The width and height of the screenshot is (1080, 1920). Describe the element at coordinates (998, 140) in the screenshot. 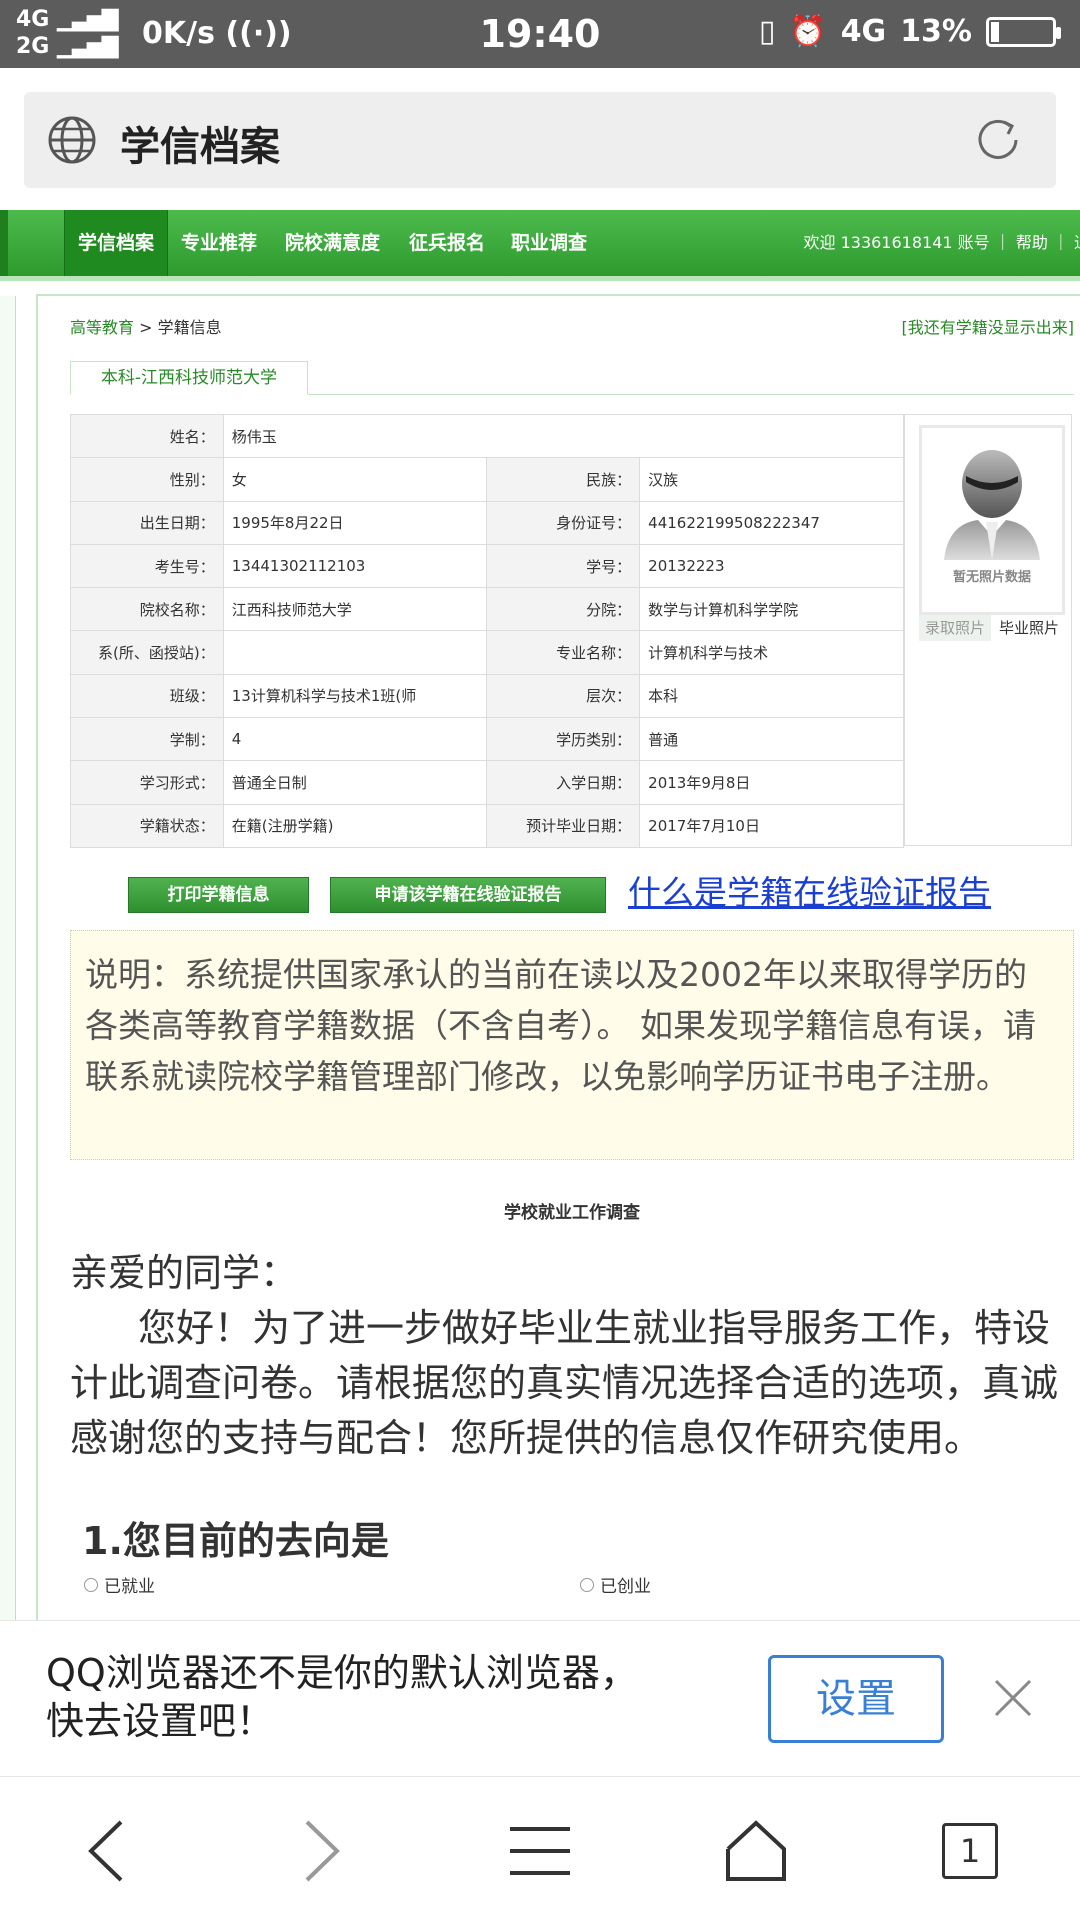

I see `reload-icon` at that location.